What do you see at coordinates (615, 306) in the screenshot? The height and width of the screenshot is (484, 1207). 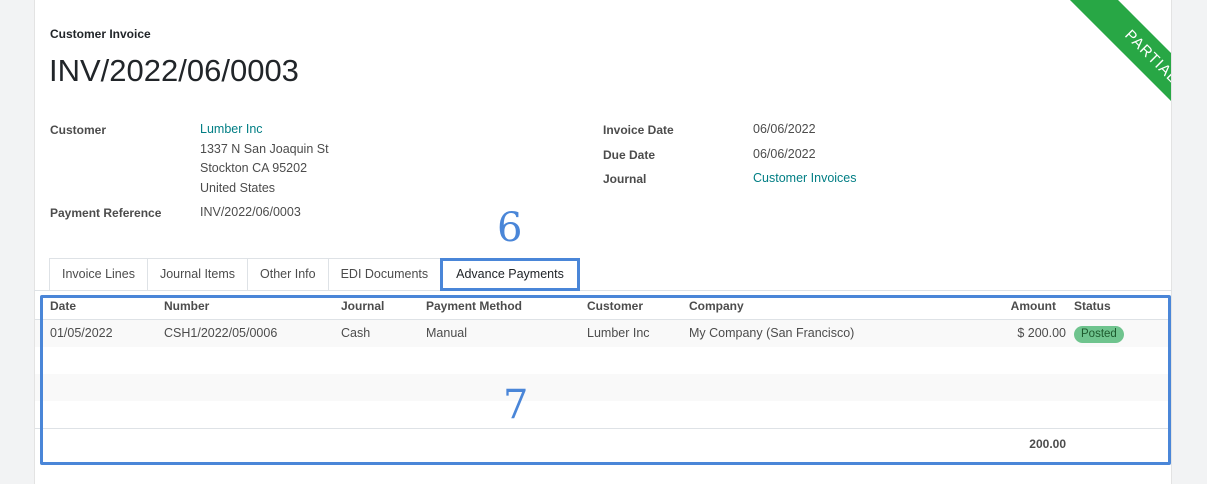 I see `column-header-customer: Customer` at bounding box center [615, 306].